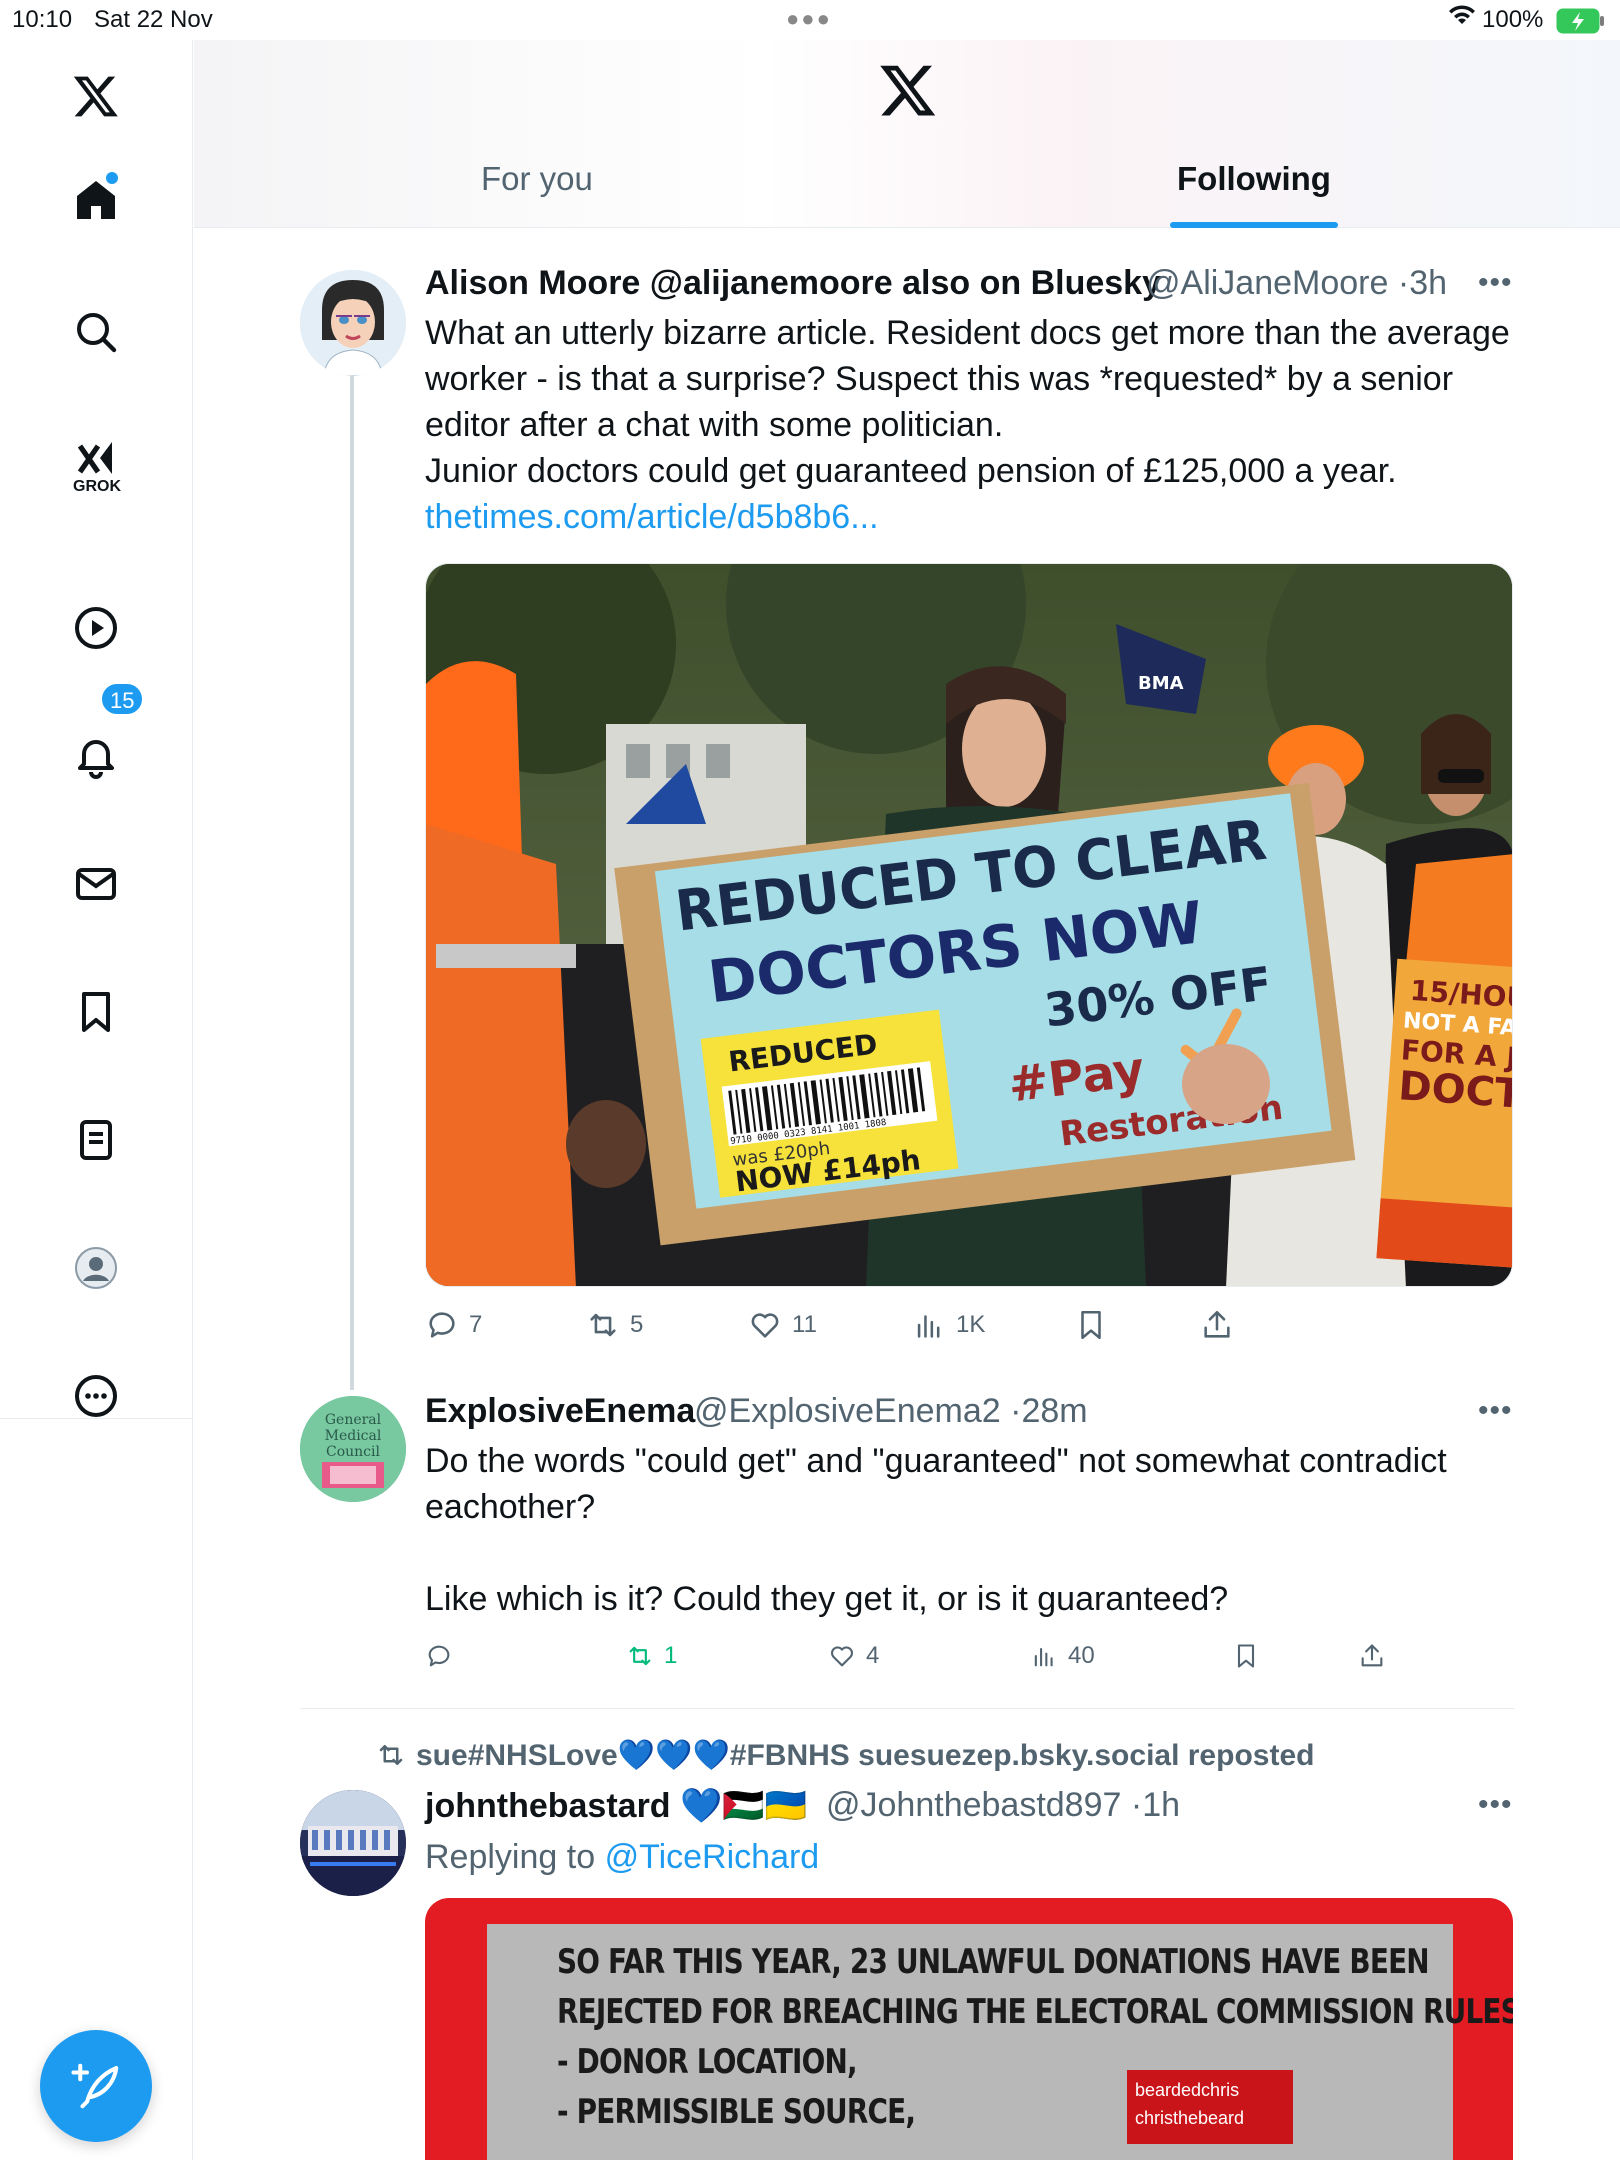 The image size is (1620, 2160). What do you see at coordinates (873, 1655) in the screenshot?
I see `like-count: 4` at bounding box center [873, 1655].